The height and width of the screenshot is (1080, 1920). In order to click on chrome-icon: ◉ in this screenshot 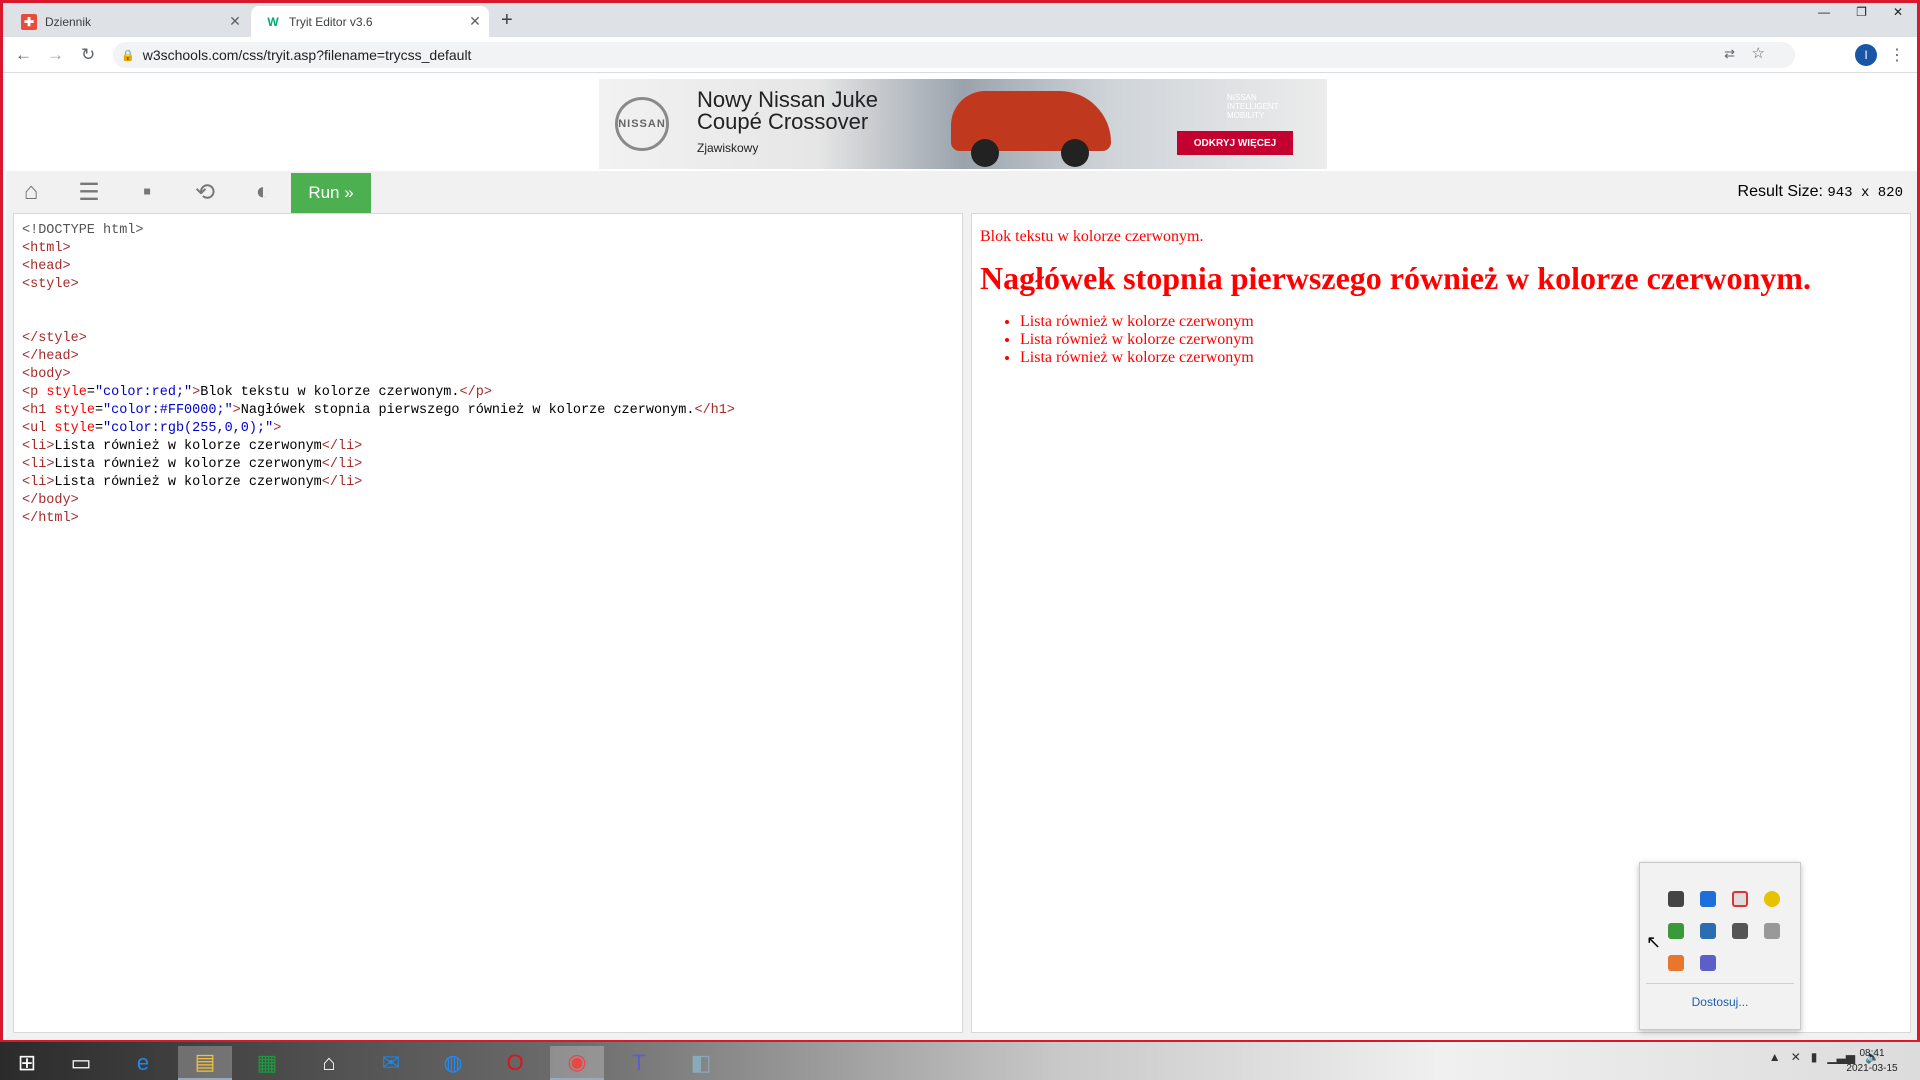, I will do `click(577, 1063)`.